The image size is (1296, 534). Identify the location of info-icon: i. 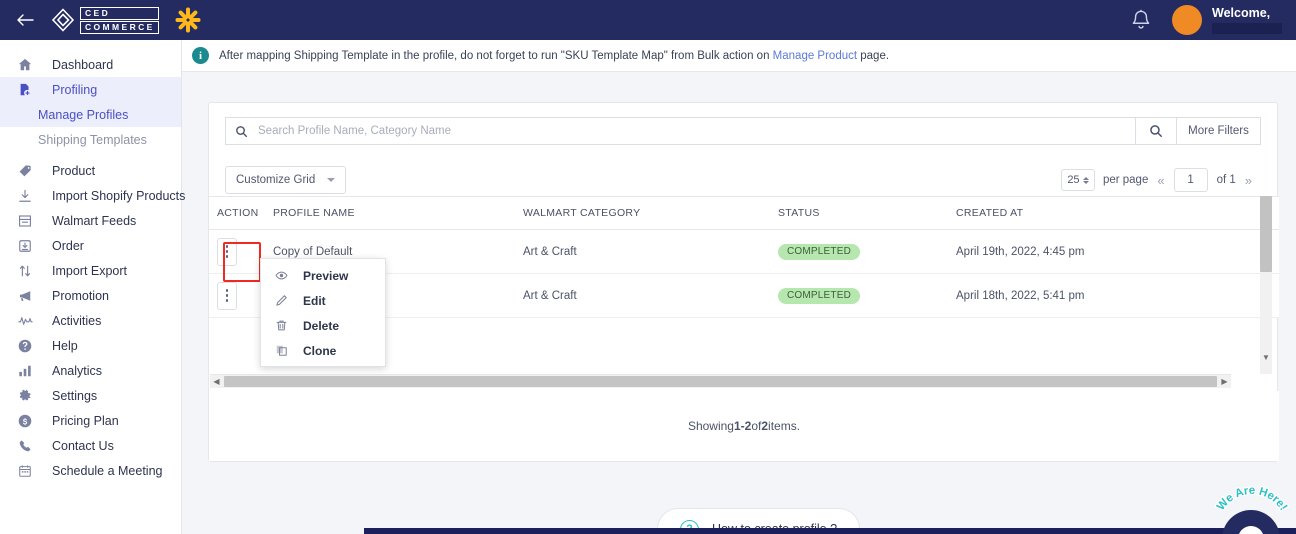
(200, 55).